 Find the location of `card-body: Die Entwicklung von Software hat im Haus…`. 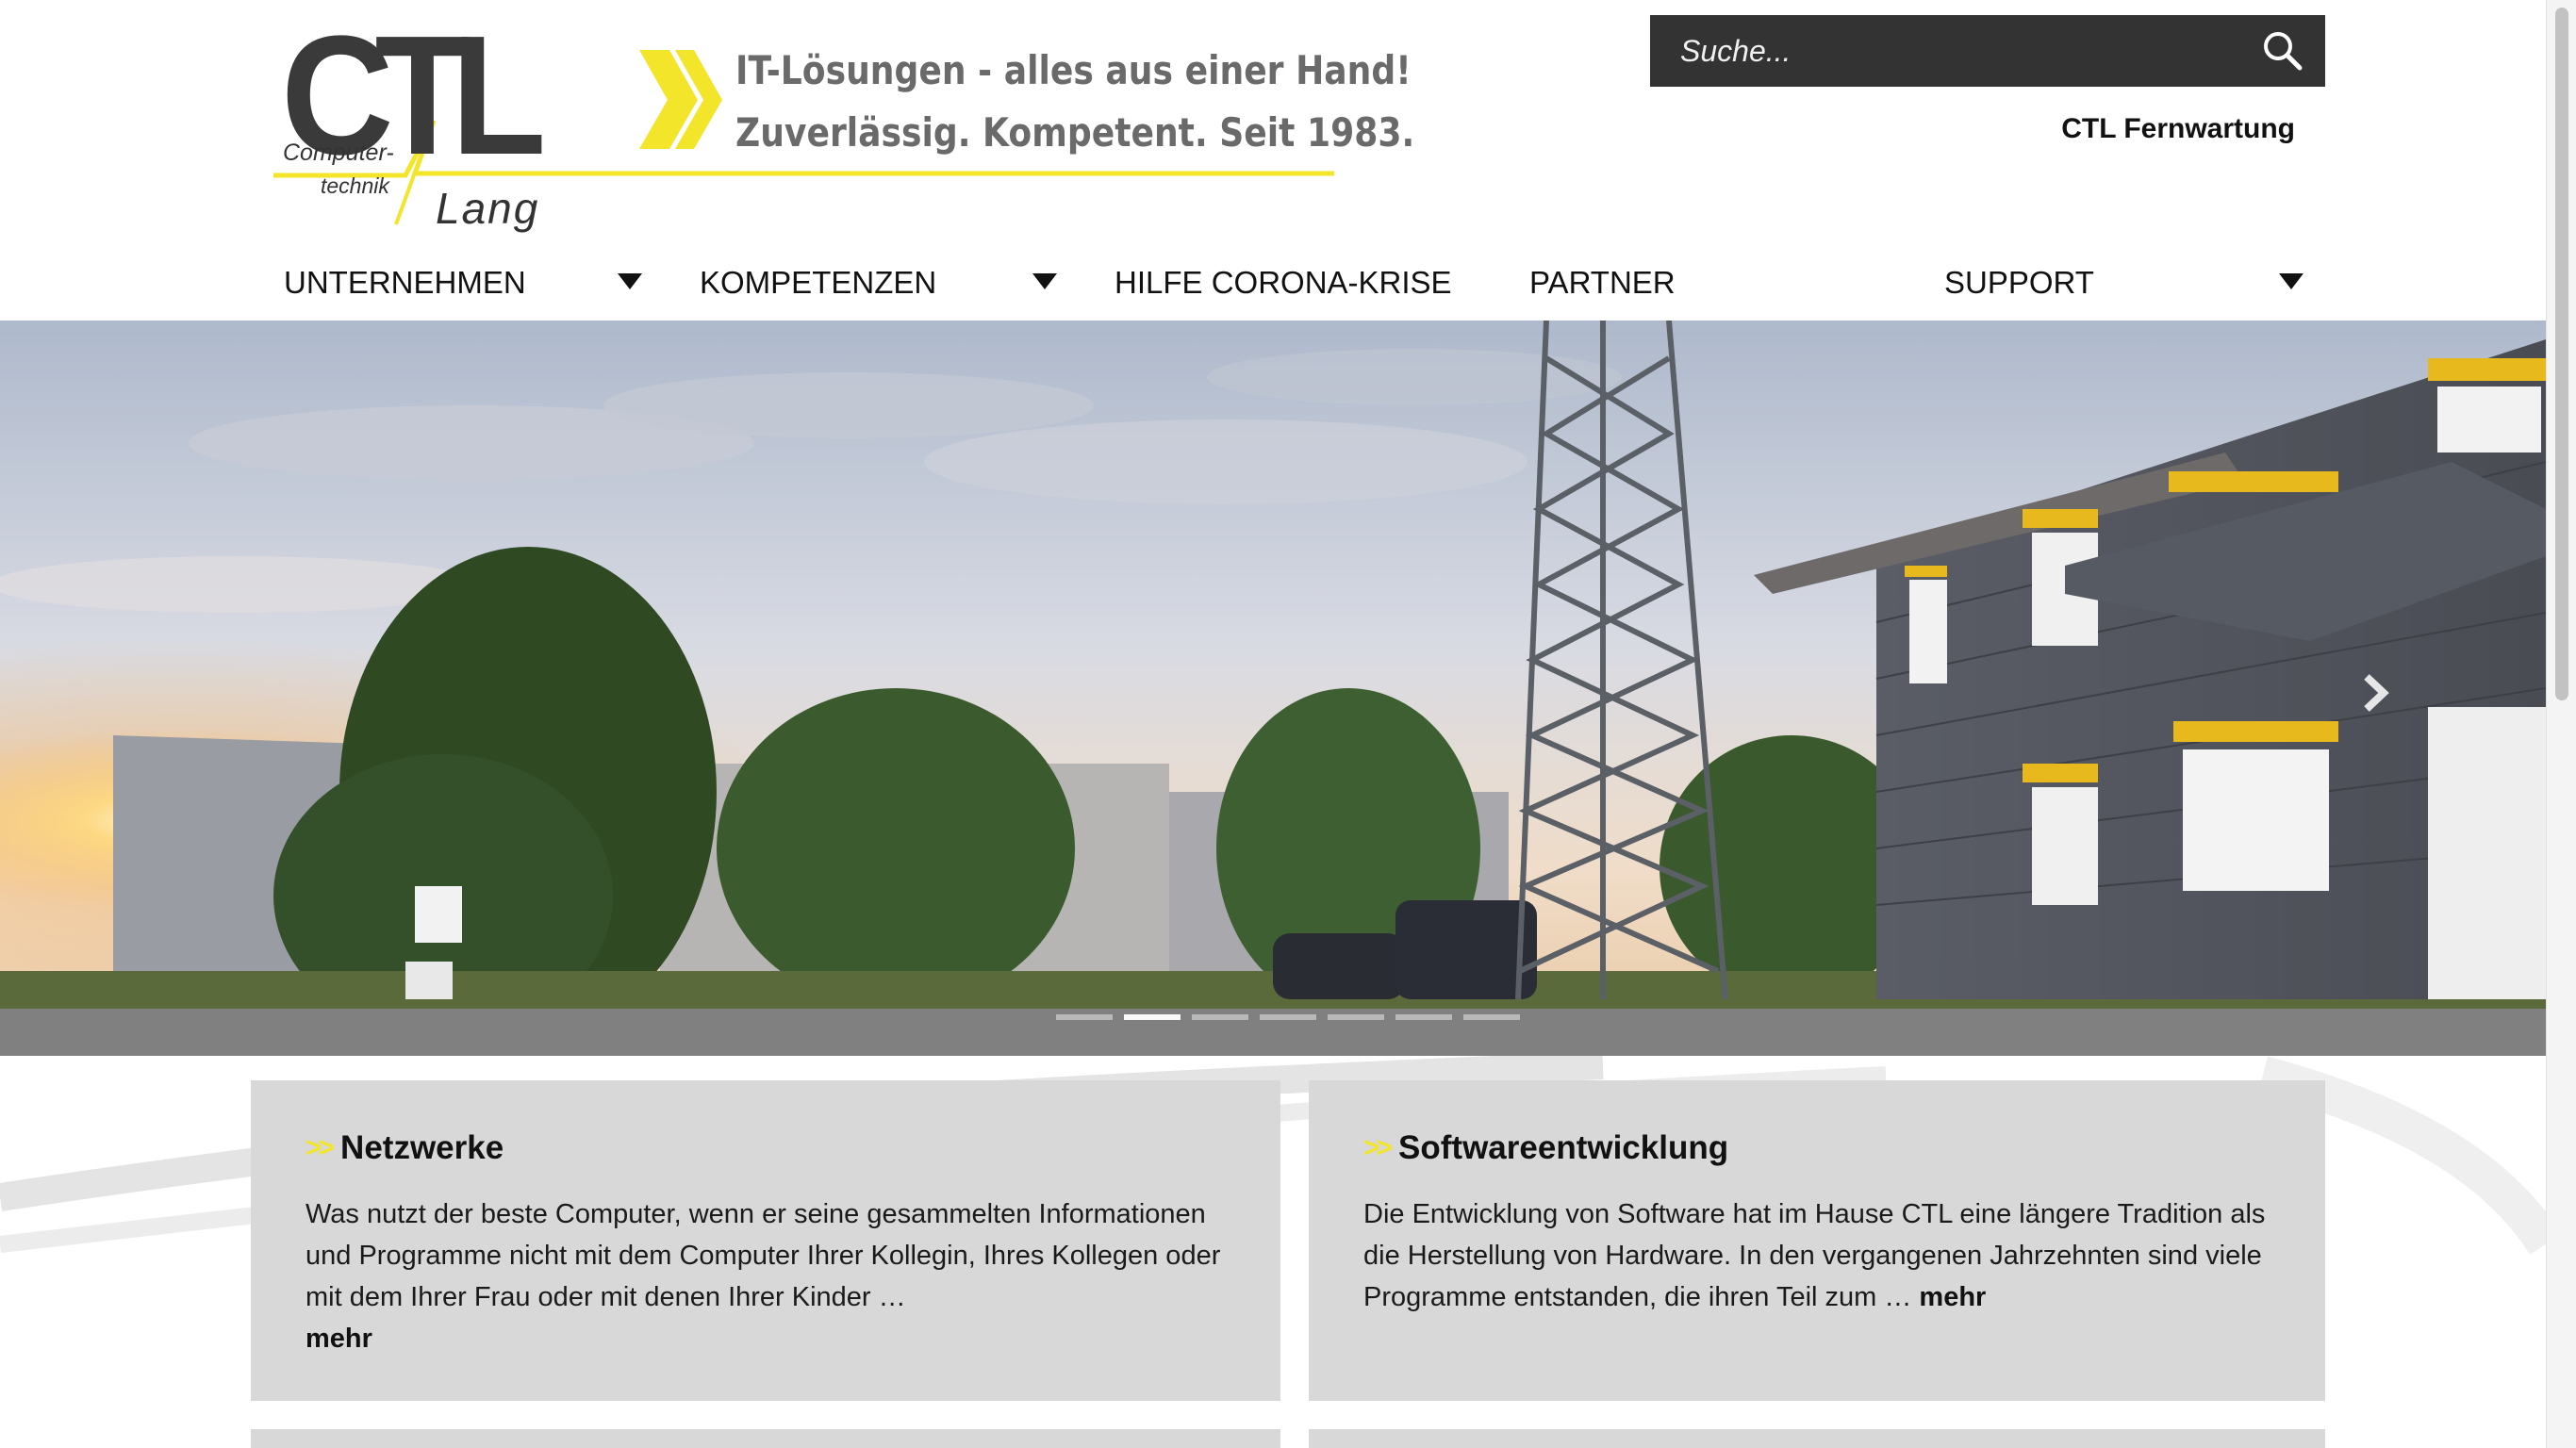

card-body: Die Entwicklung von Software hat im Haus… is located at coordinates (1814, 1255).